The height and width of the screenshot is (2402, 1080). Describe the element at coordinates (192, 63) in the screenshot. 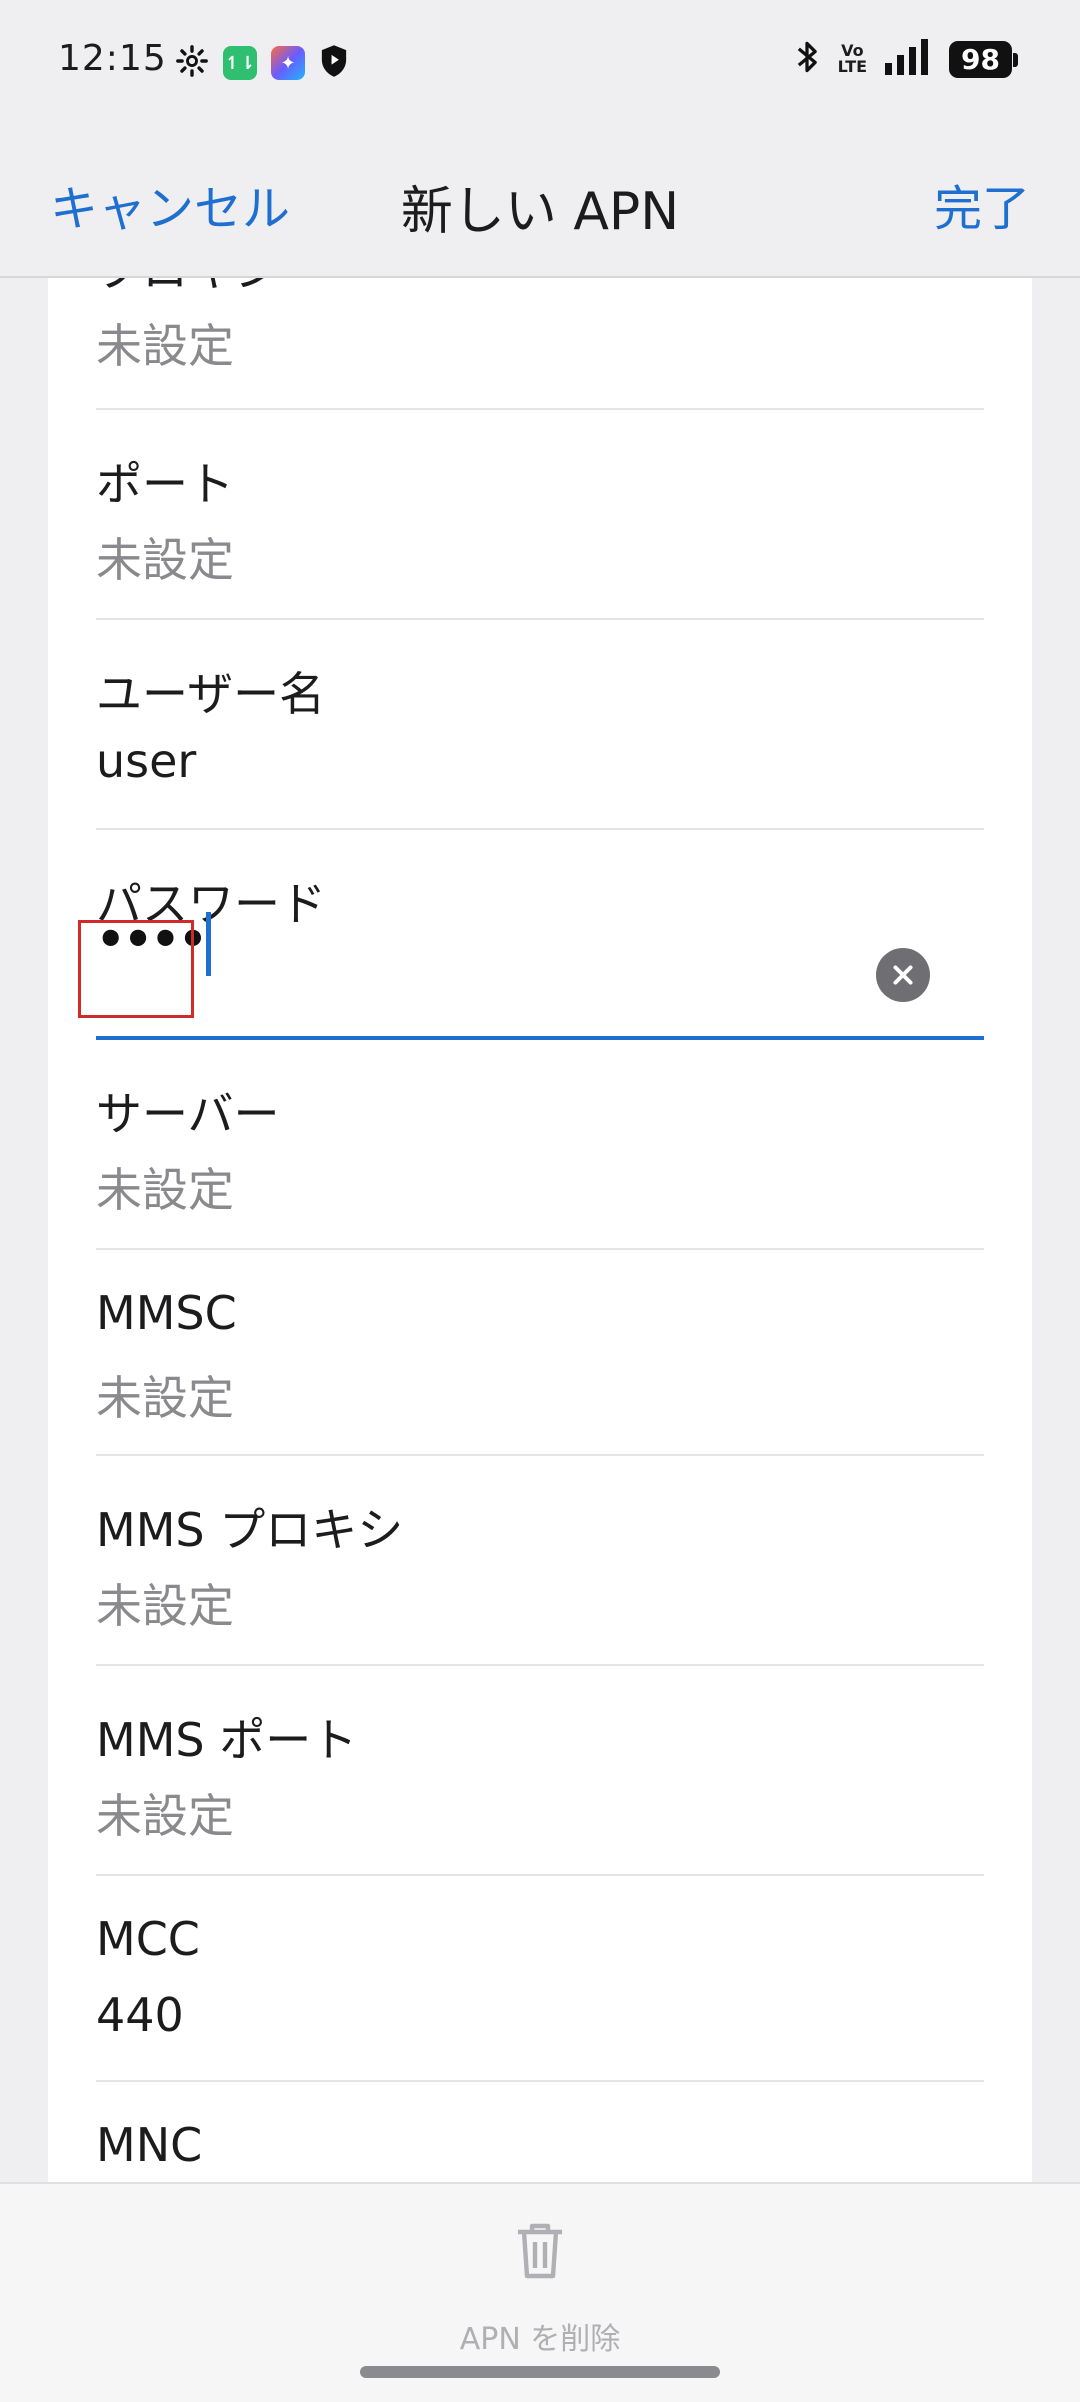

I see `gear-icon` at that location.